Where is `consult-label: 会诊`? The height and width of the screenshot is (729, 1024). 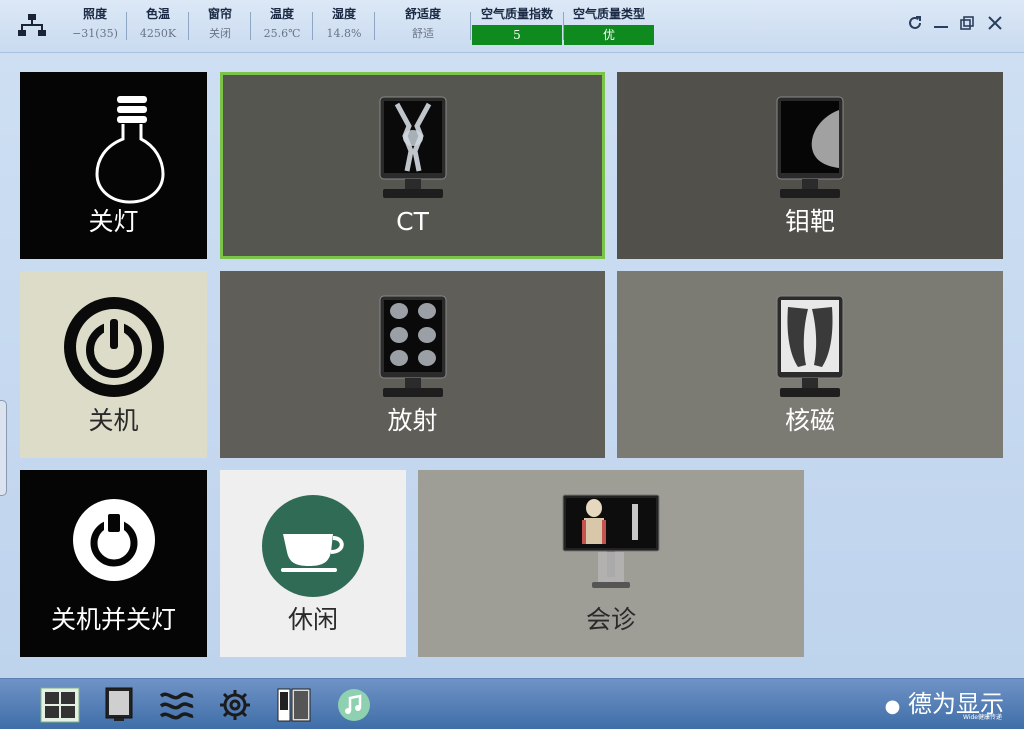
consult-label: 会诊 is located at coordinates (610, 619).